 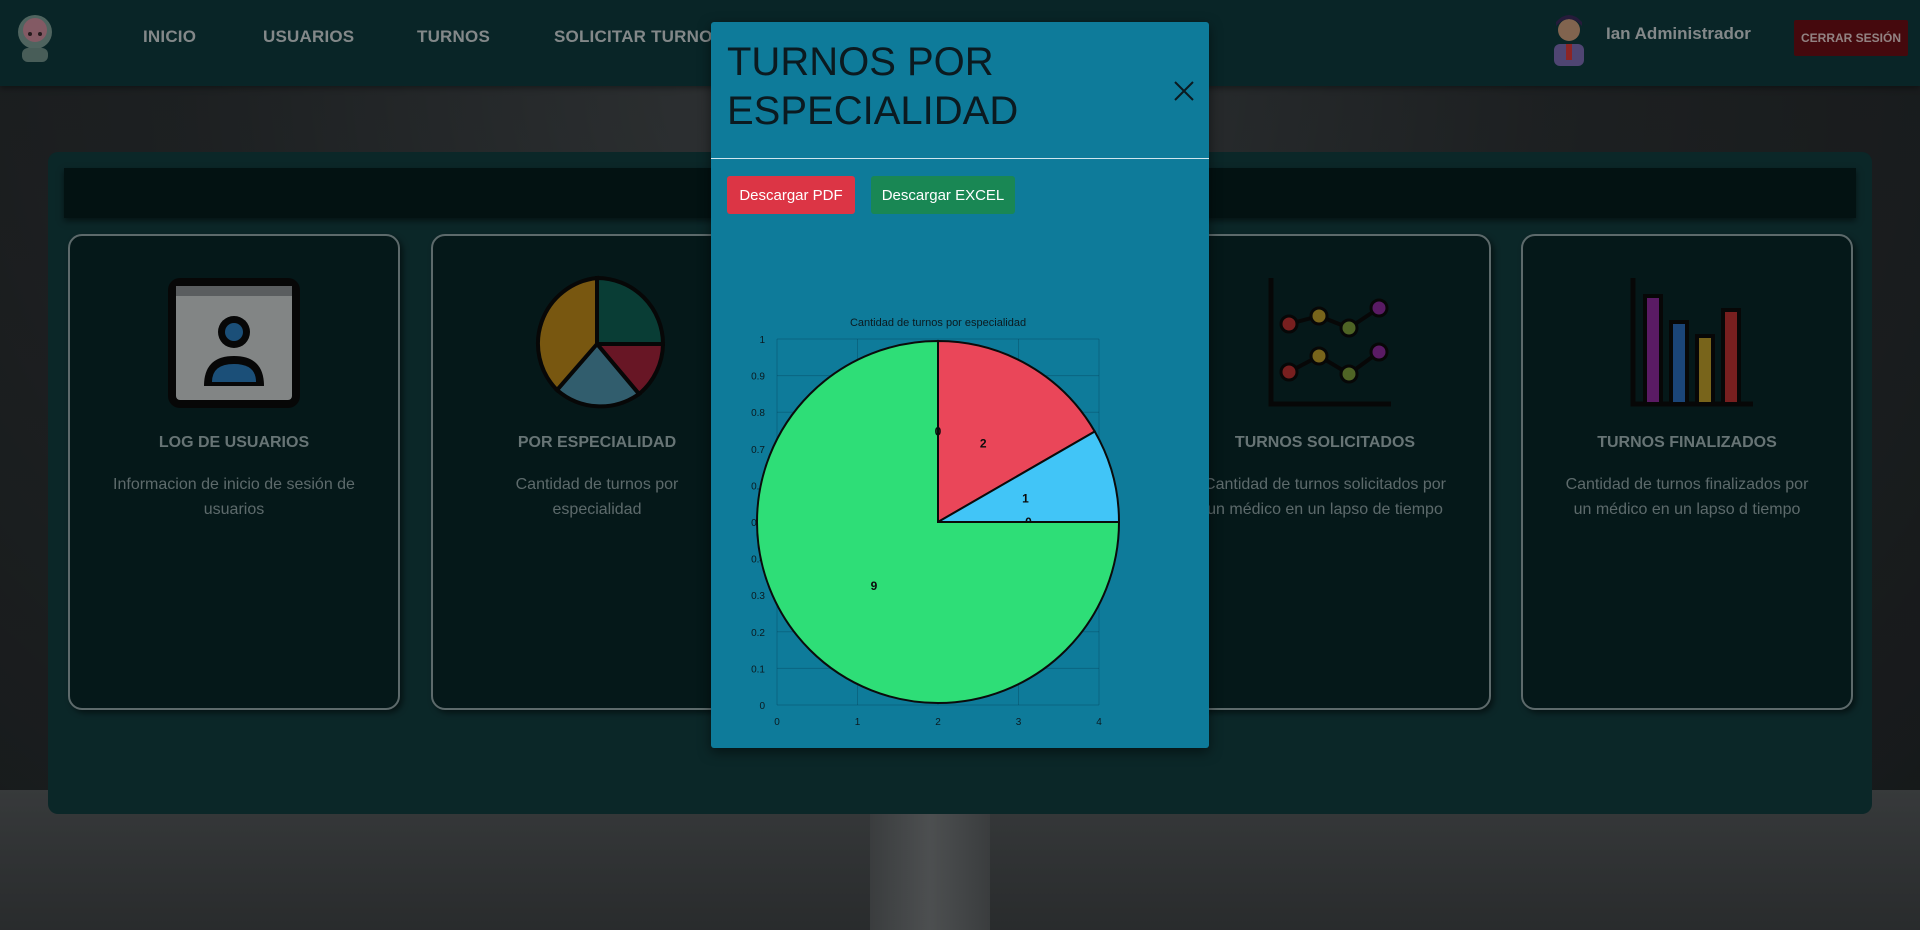 I want to click on x-tick-label: 1, so click(x=858, y=722).